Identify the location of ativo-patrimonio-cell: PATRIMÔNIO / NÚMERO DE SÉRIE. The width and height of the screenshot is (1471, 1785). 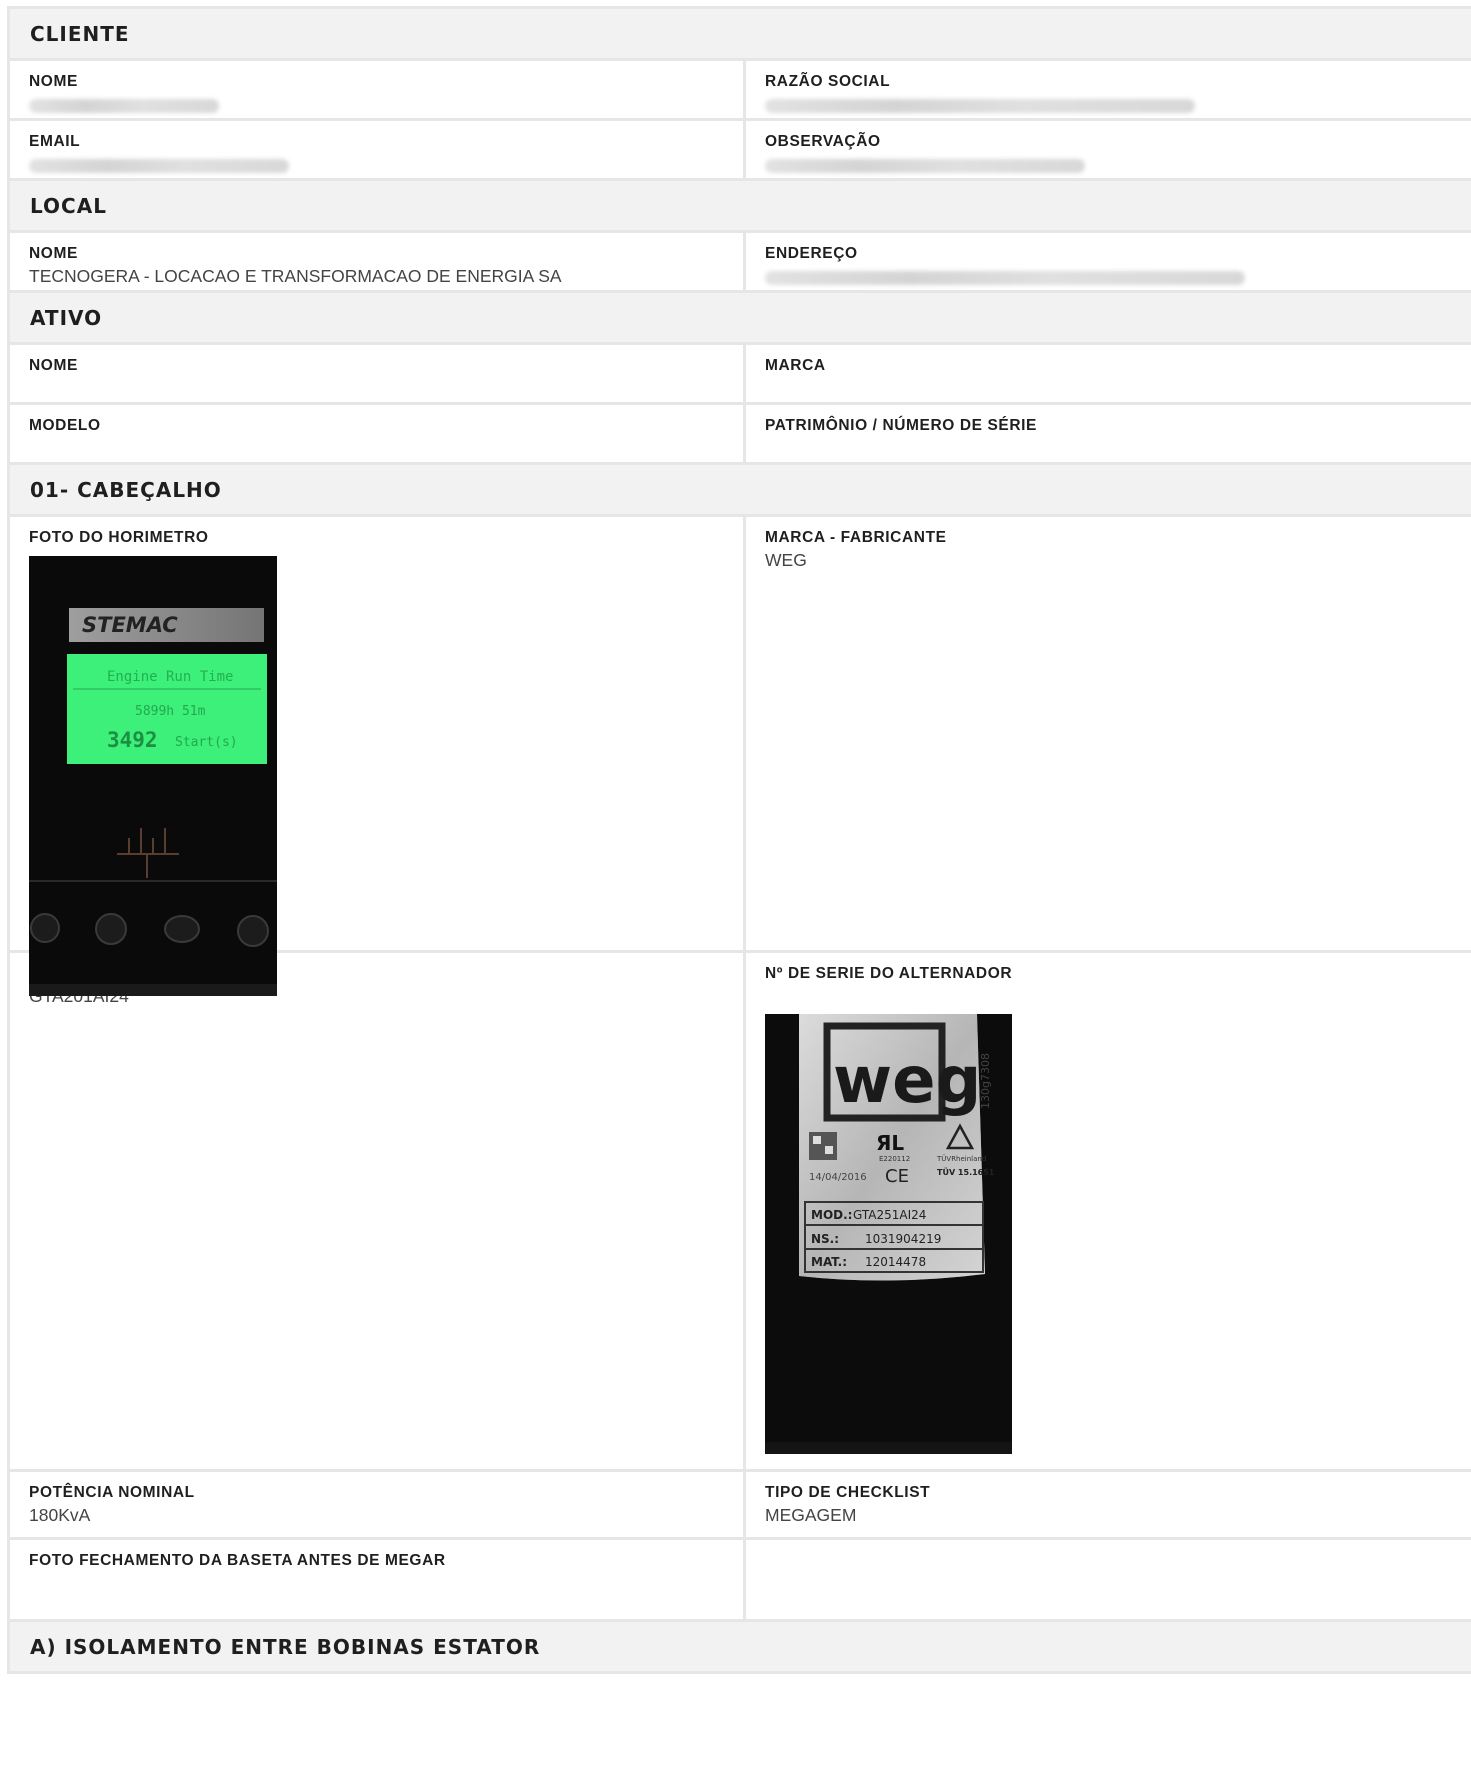
(1108, 433).